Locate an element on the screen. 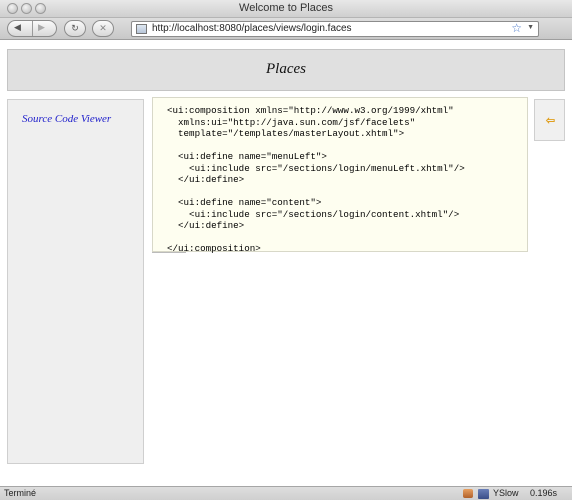 The image size is (572, 500). back-arrow-icon: ◀ is located at coordinates (17, 27).